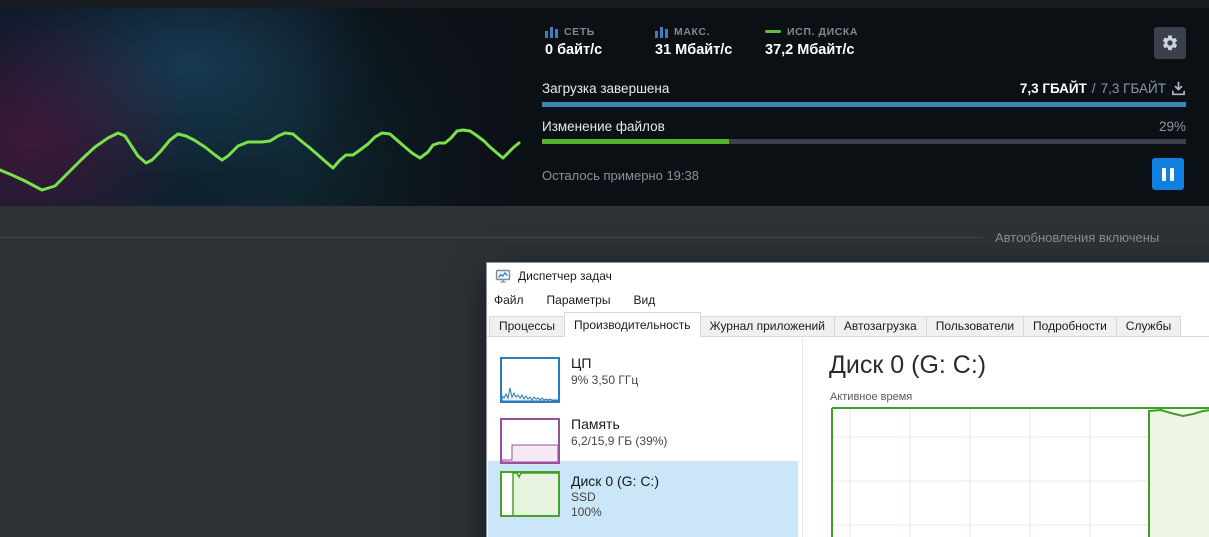 The width and height of the screenshot is (1209, 537). Describe the element at coordinates (848, 300) in the screenshot. I see `menu-bar: Файл Параметры Вид` at that location.